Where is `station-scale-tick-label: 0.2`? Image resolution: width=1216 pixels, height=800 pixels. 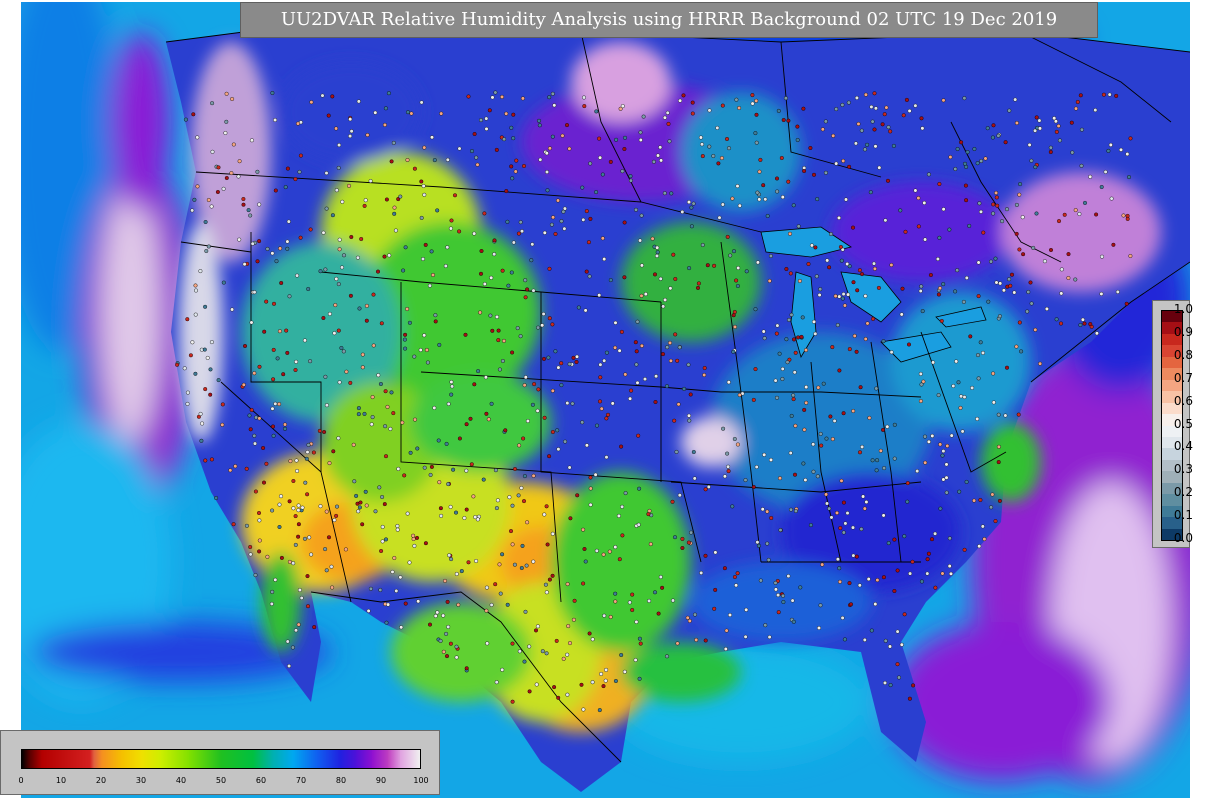
station-scale-tick-label: 0.2 is located at coordinates (1183, 492).